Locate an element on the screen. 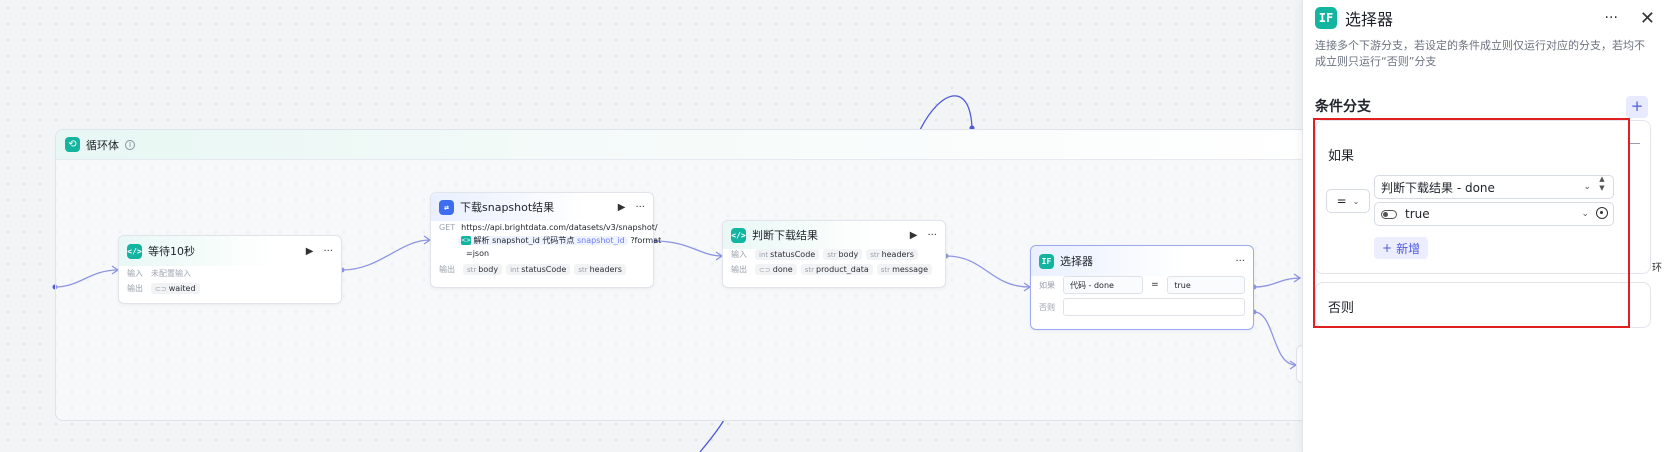 The width and height of the screenshot is (1667, 452). cond-right: true is located at coordinates (1206, 285).